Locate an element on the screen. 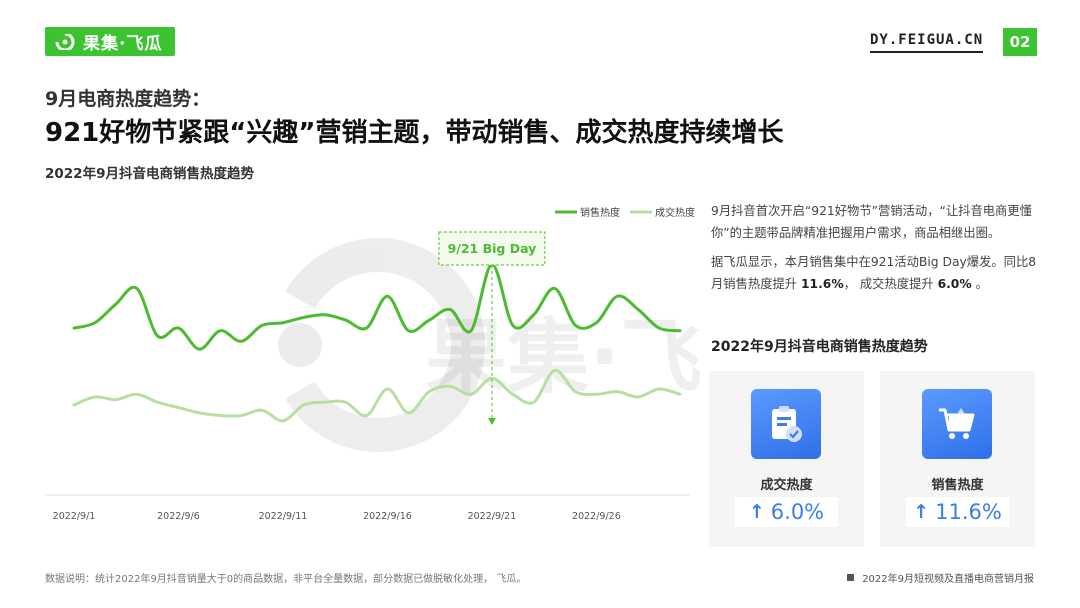 This screenshot has width=1080, height=608. watermark-text: 果集·飞瓜 is located at coordinates (562, 357).